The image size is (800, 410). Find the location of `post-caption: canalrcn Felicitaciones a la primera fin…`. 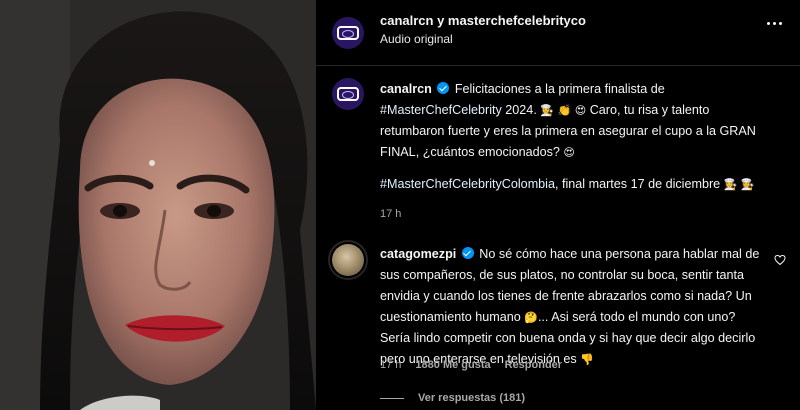

post-caption: canalrcn Felicitaciones a la primera fin… is located at coordinates (572, 137).